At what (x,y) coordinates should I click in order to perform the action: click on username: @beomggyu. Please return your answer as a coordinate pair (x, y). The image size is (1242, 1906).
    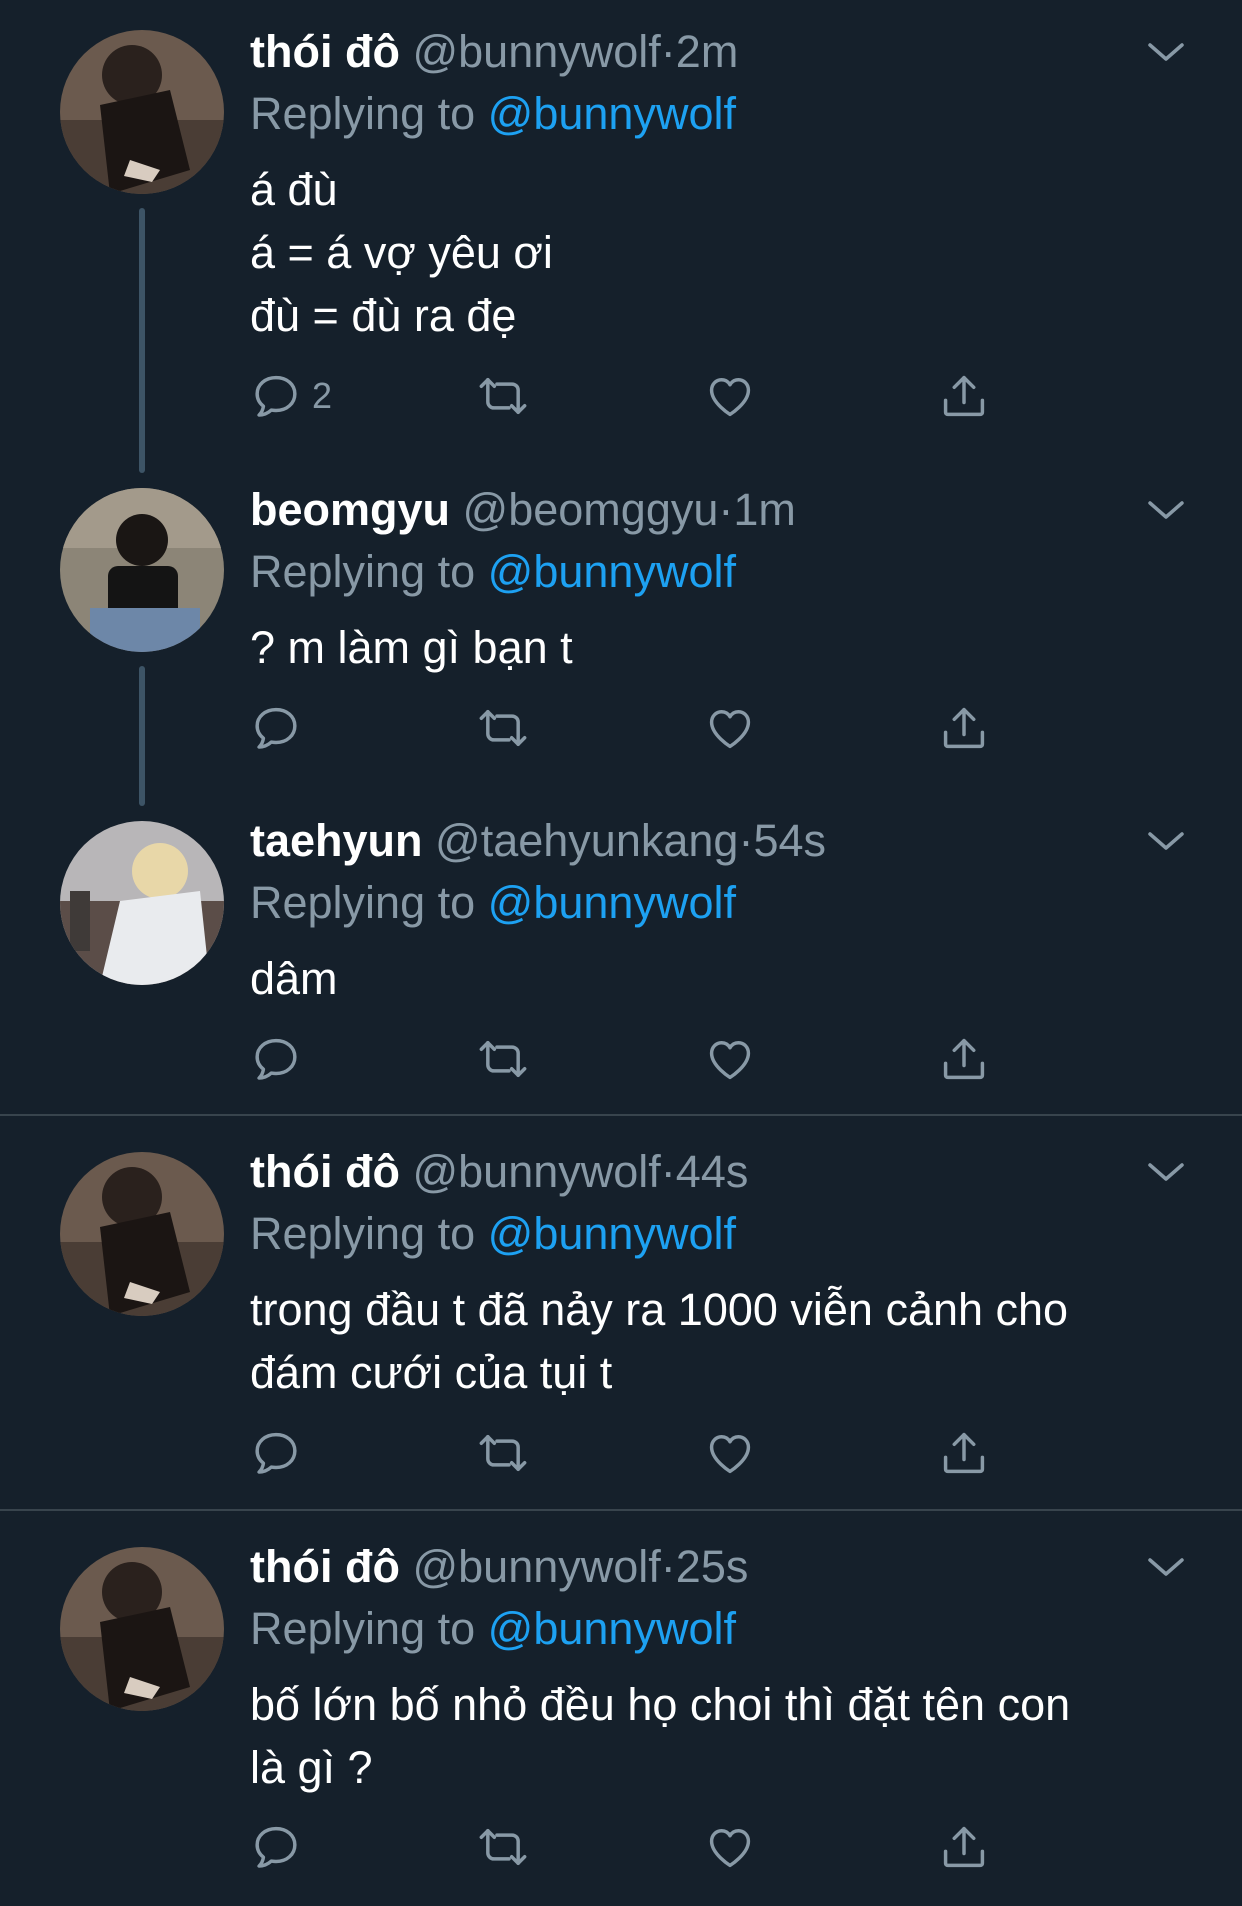
    Looking at the image, I should click on (591, 509).